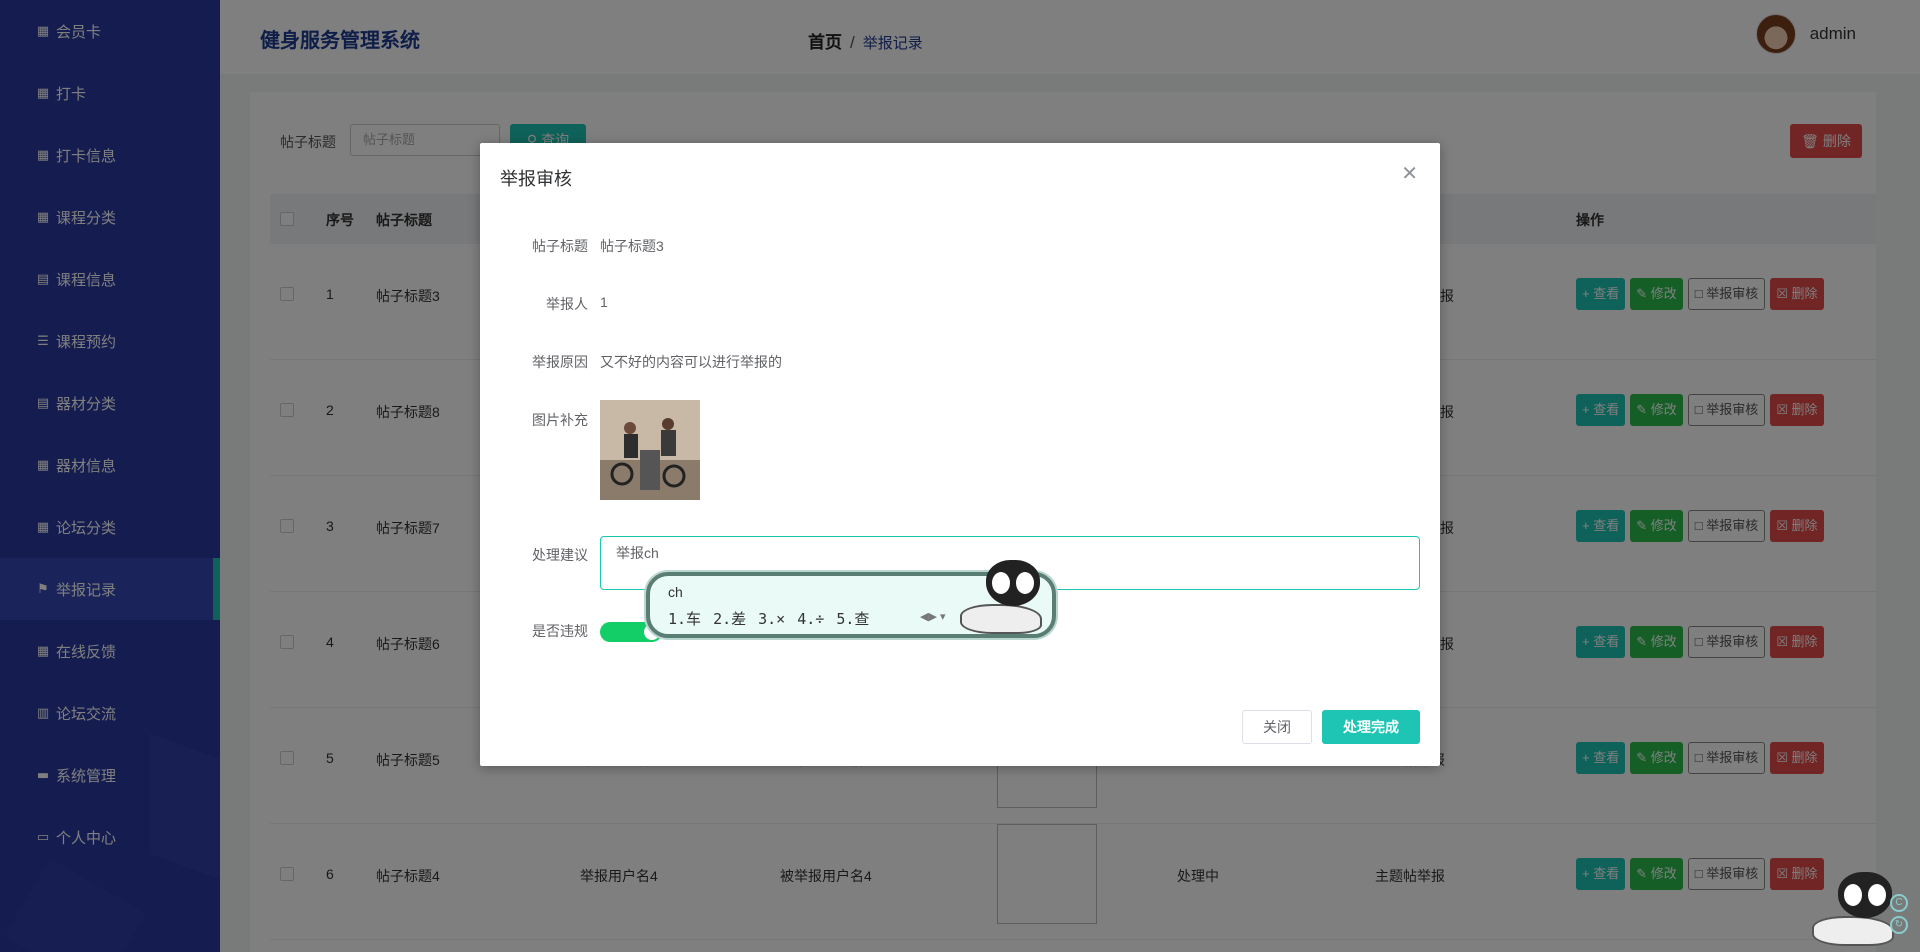  Describe the element at coordinates (560, 555) in the screenshot. I see `suggestion-label: 处理建议` at that location.